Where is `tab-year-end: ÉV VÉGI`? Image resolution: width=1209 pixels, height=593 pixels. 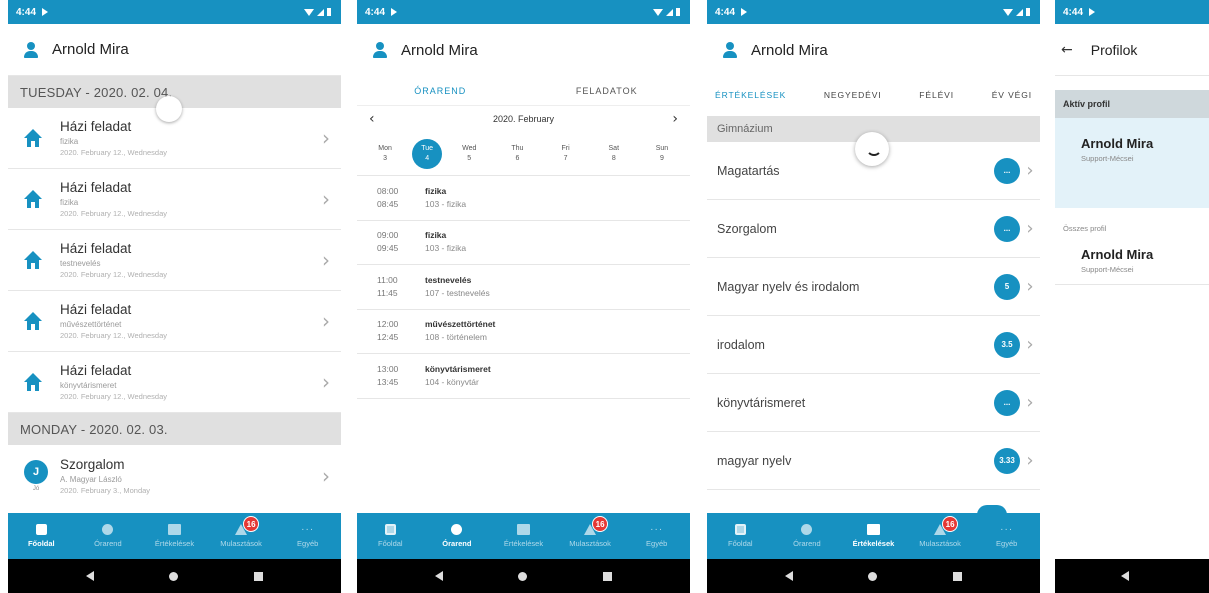 tab-year-end: ÉV VÉGI is located at coordinates (1012, 95).